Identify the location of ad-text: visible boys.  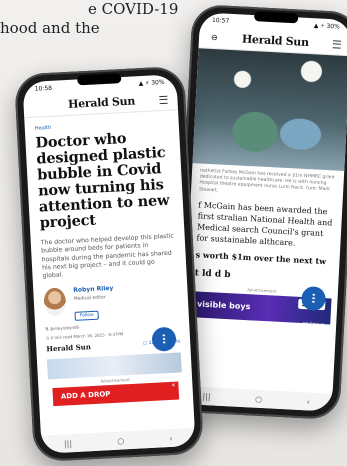
(223, 305).